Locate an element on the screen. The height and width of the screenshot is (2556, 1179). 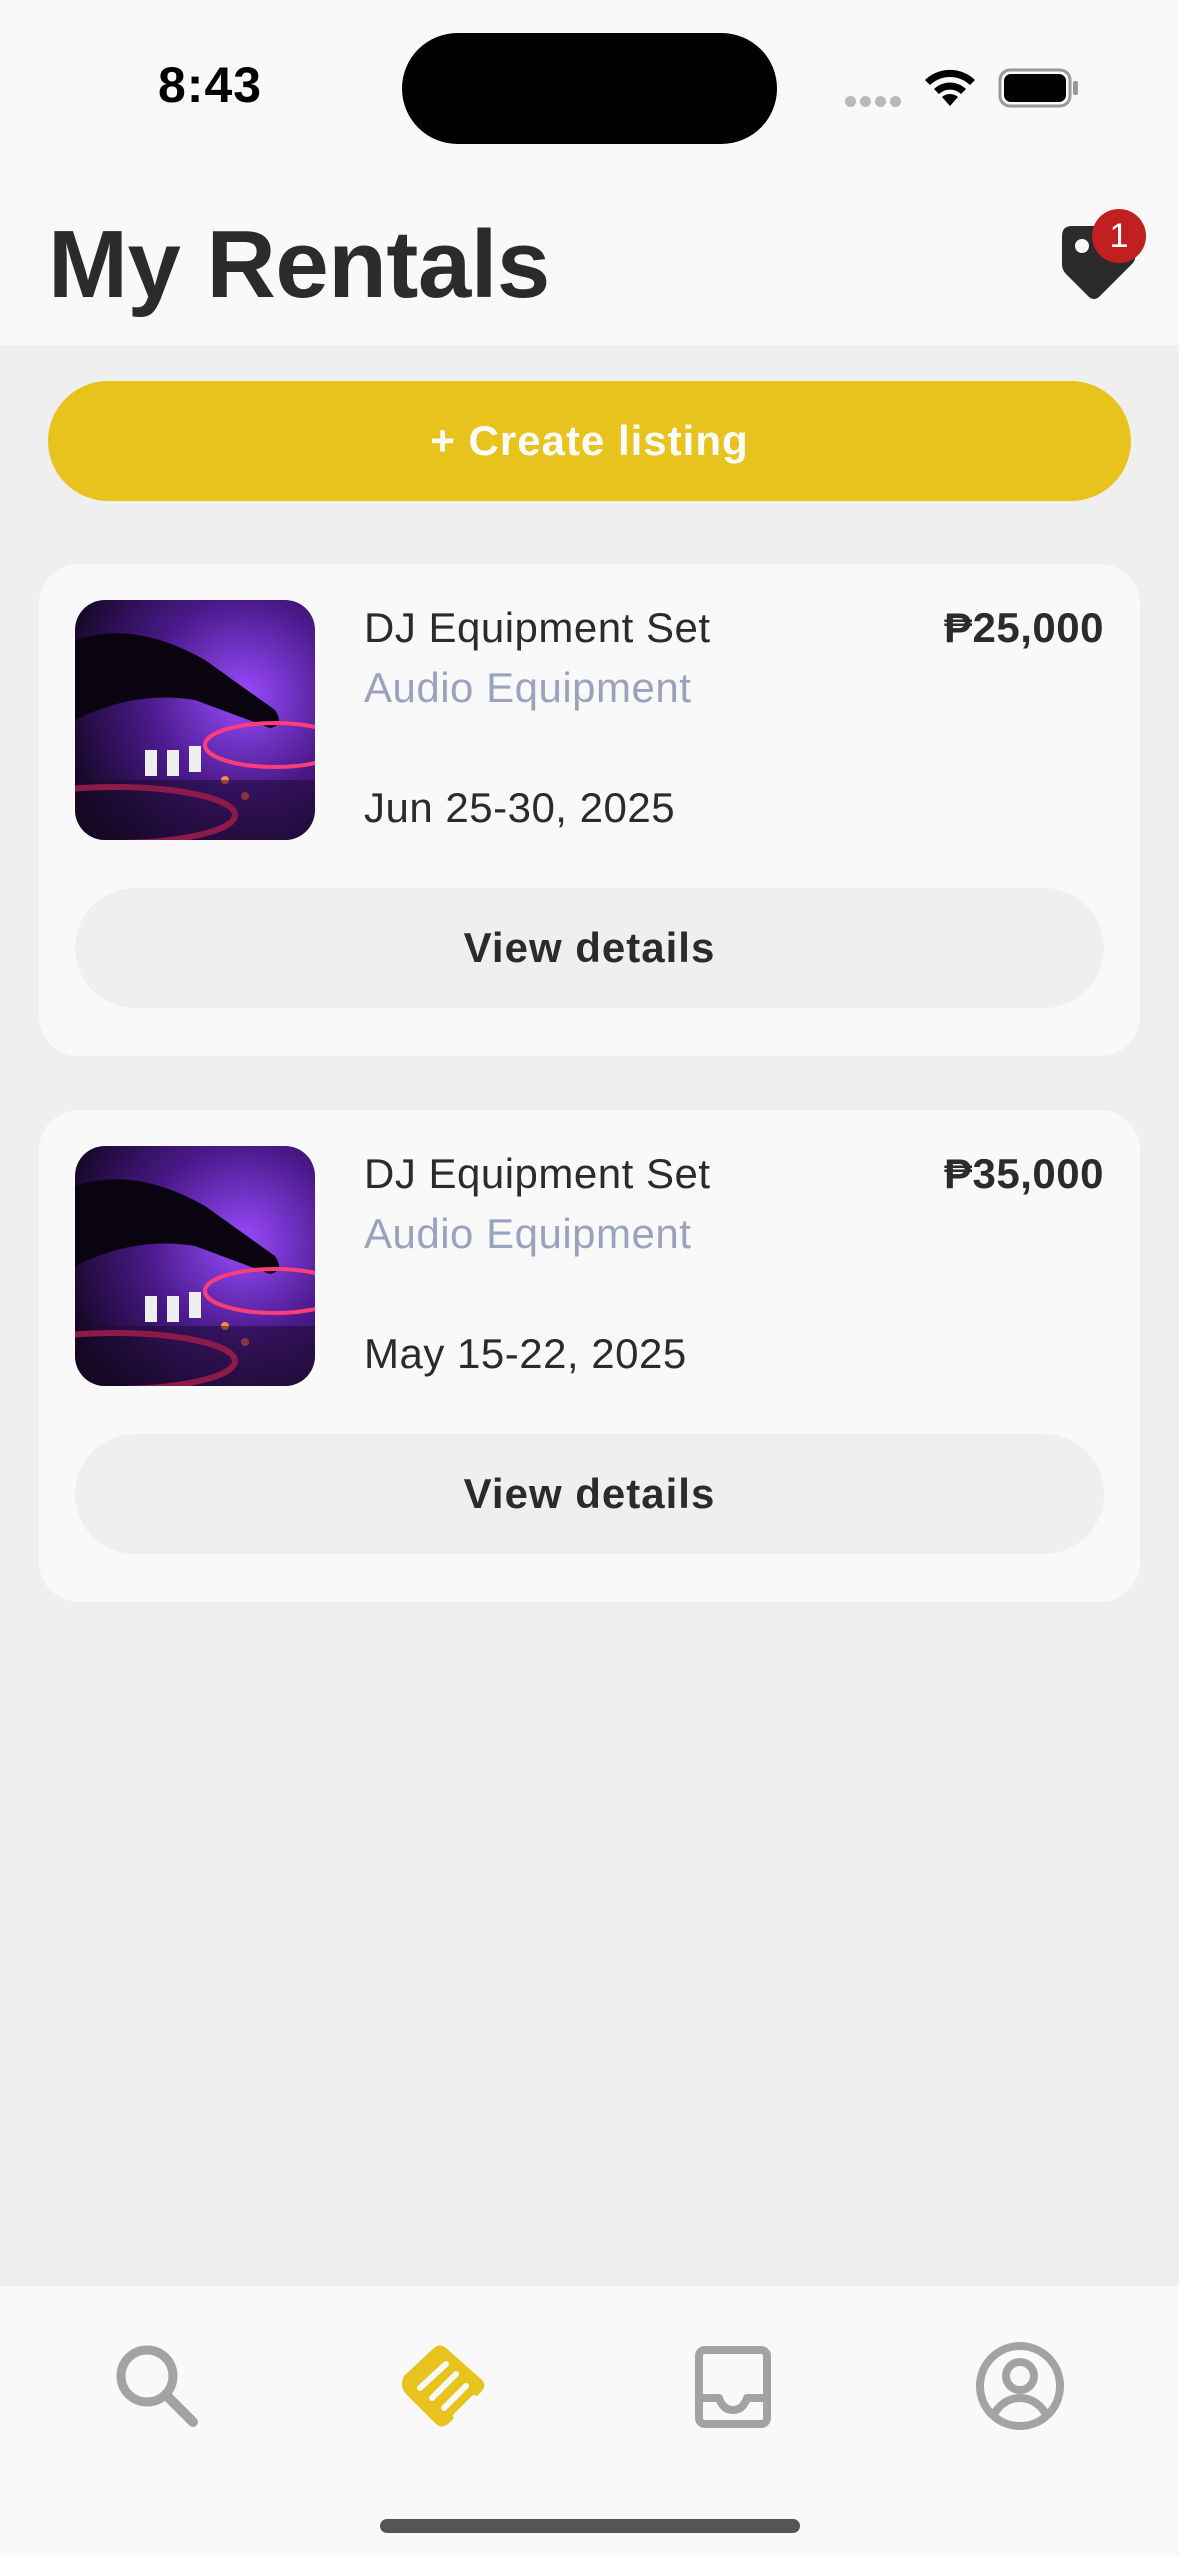
tab-inbox is located at coordinates (733, 2386).